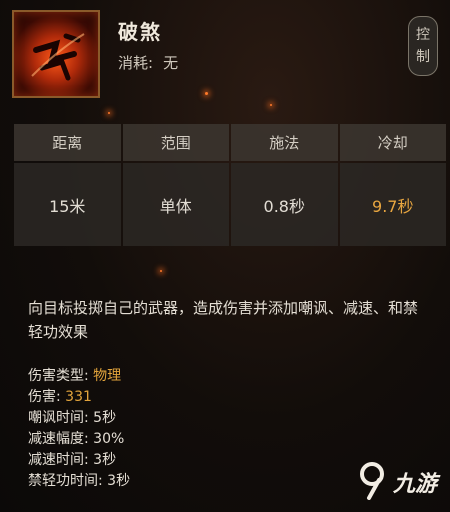 Image resolution: width=450 pixels, height=512 pixels. I want to click on control-badge: 控 制, so click(423, 46).